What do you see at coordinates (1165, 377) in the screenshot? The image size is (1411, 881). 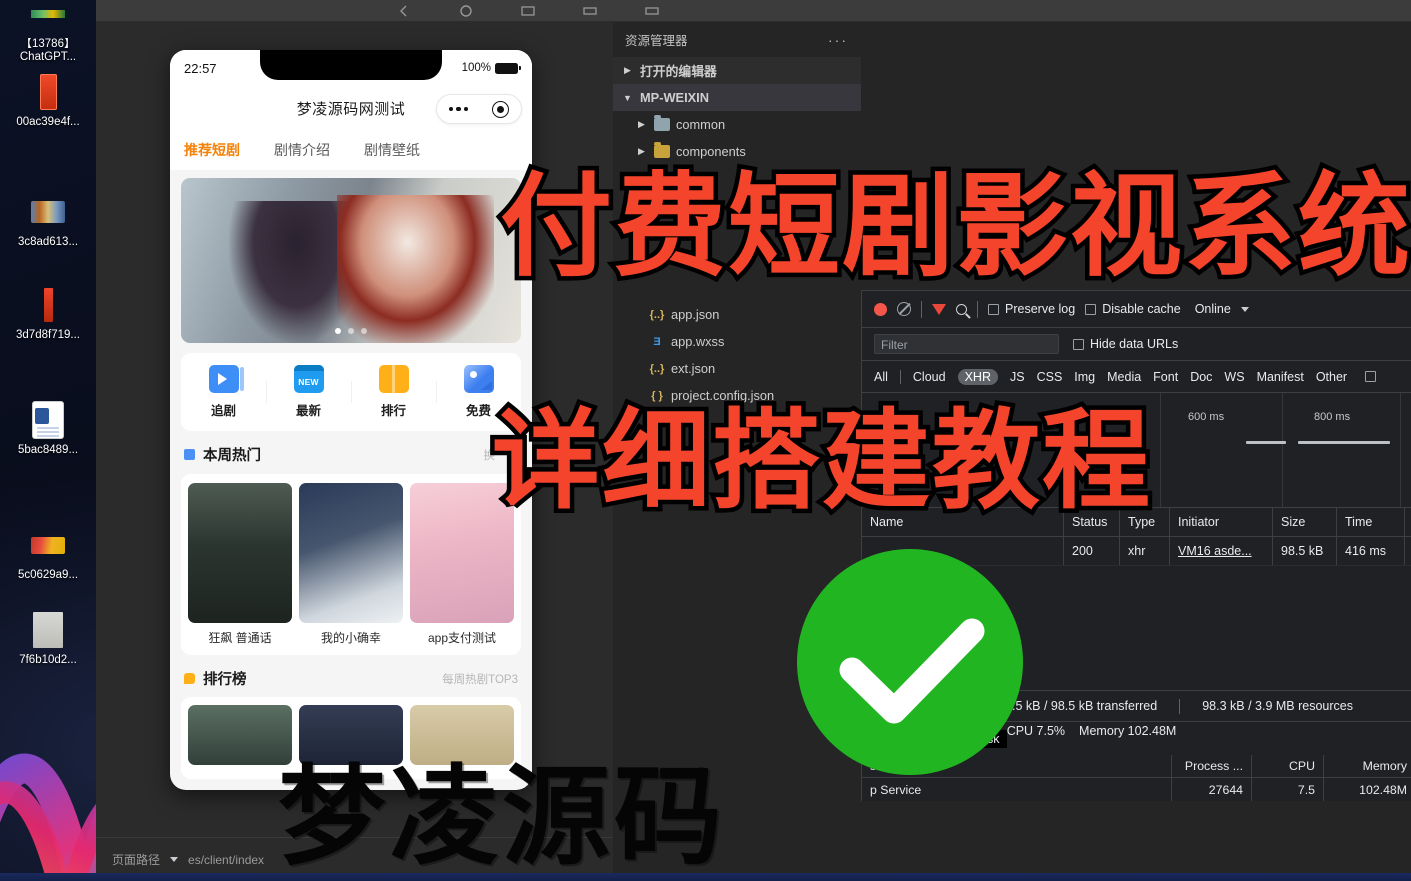 I see `filter-font: Font` at bounding box center [1165, 377].